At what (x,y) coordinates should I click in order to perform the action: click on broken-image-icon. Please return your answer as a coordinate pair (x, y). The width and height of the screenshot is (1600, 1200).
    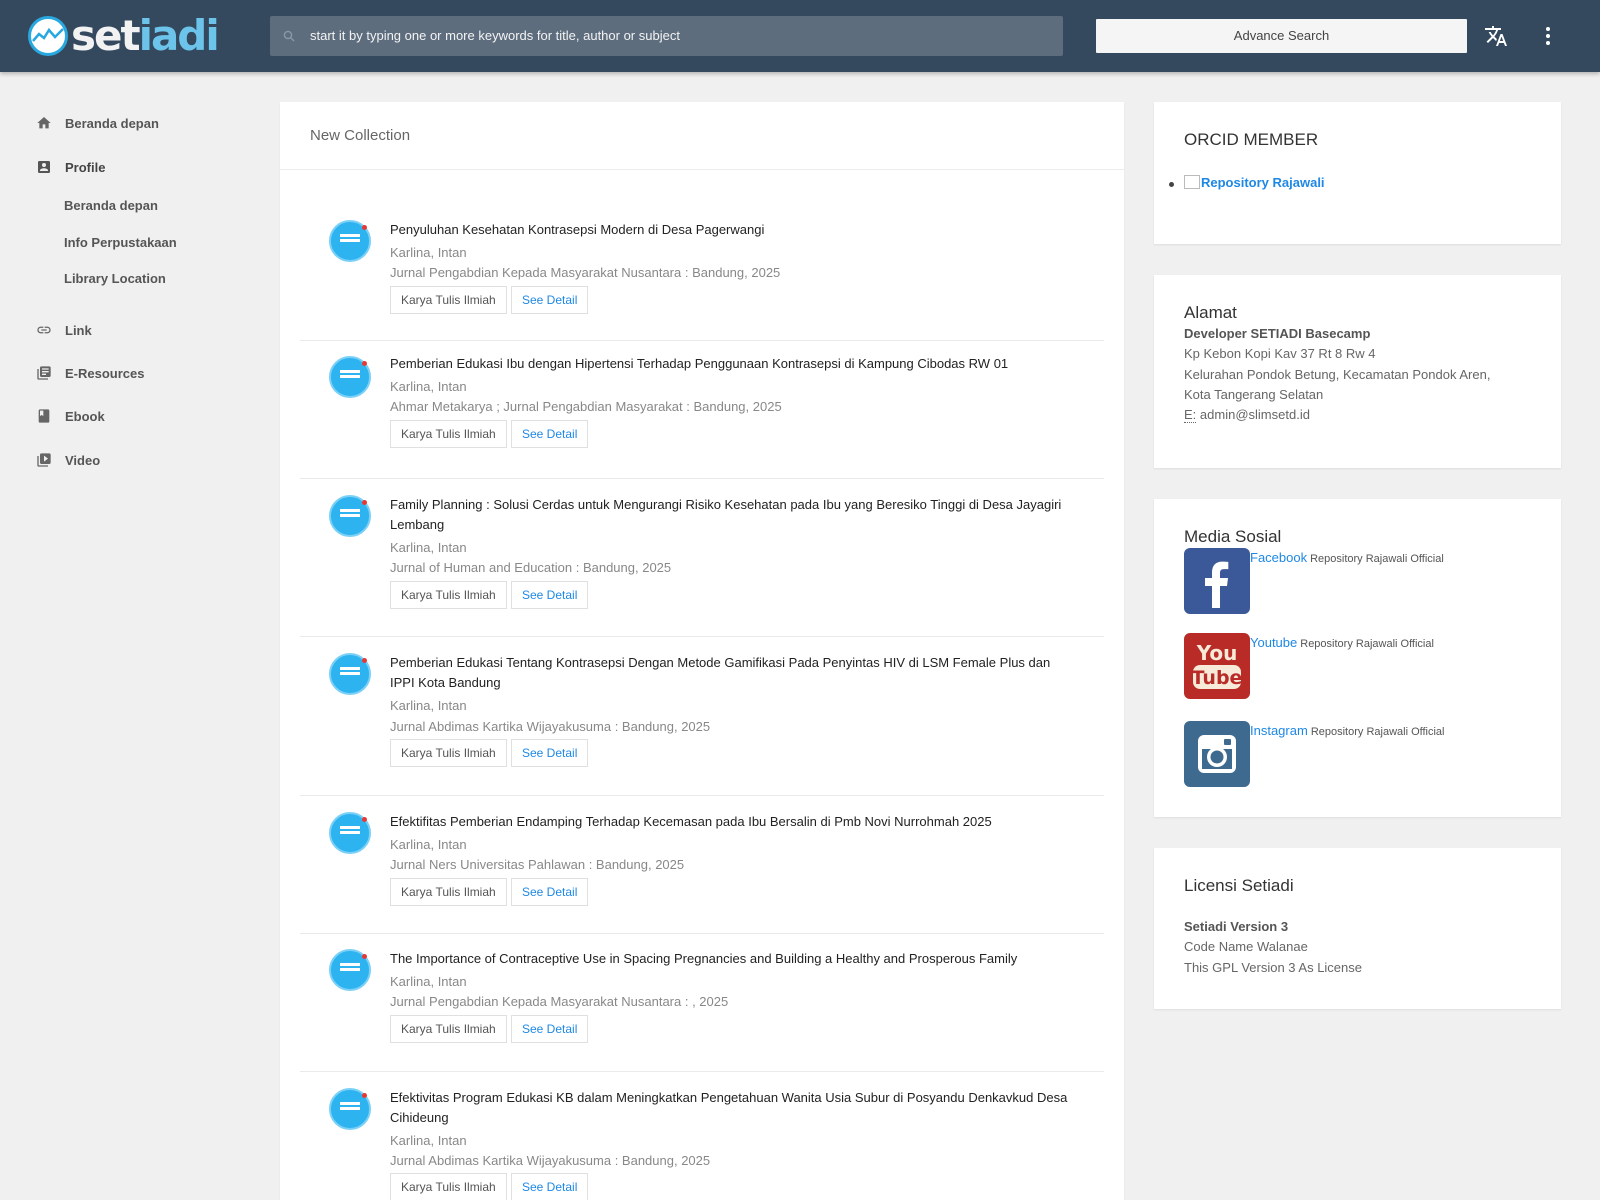
    Looking at the image, I should click on (1192, 182).